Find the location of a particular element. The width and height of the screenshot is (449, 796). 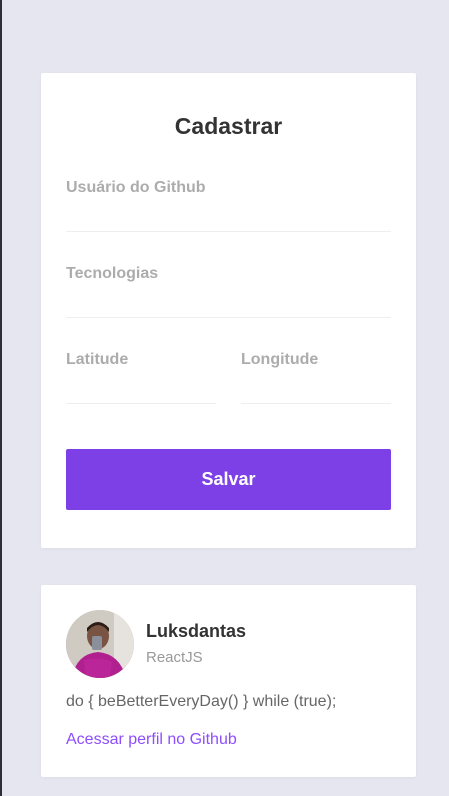

github-username-label: Usuário do Github is located at coordinates (136, 187).